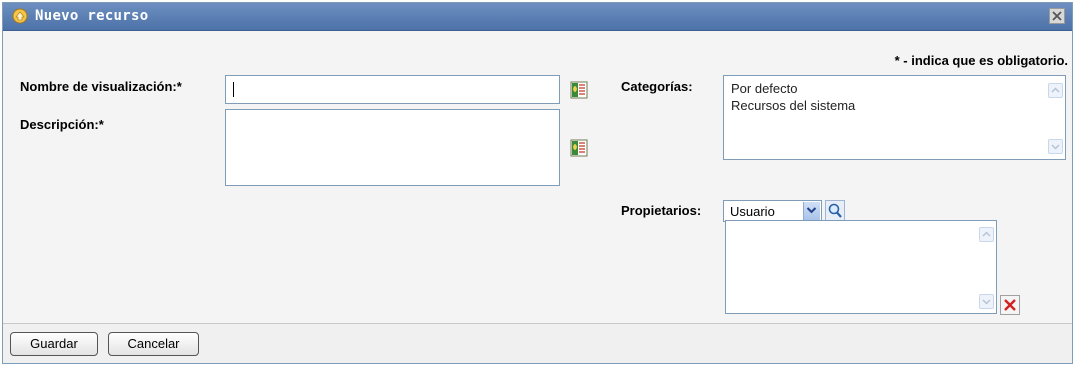 This screenshot has height=367, width=1076. What do you see at coordinates (661, 210) in the screenshot?
I see `owners-label: Propietarios:` at bounding box center [661, 210].